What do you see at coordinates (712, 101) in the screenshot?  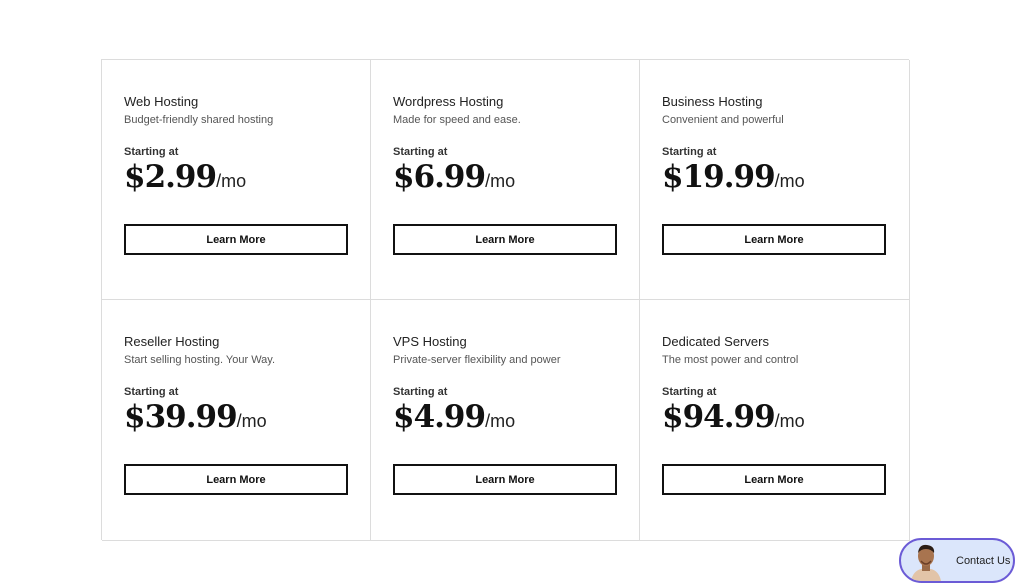 I see `plan-title: Business Hosting` at bounding box center [712, 101].